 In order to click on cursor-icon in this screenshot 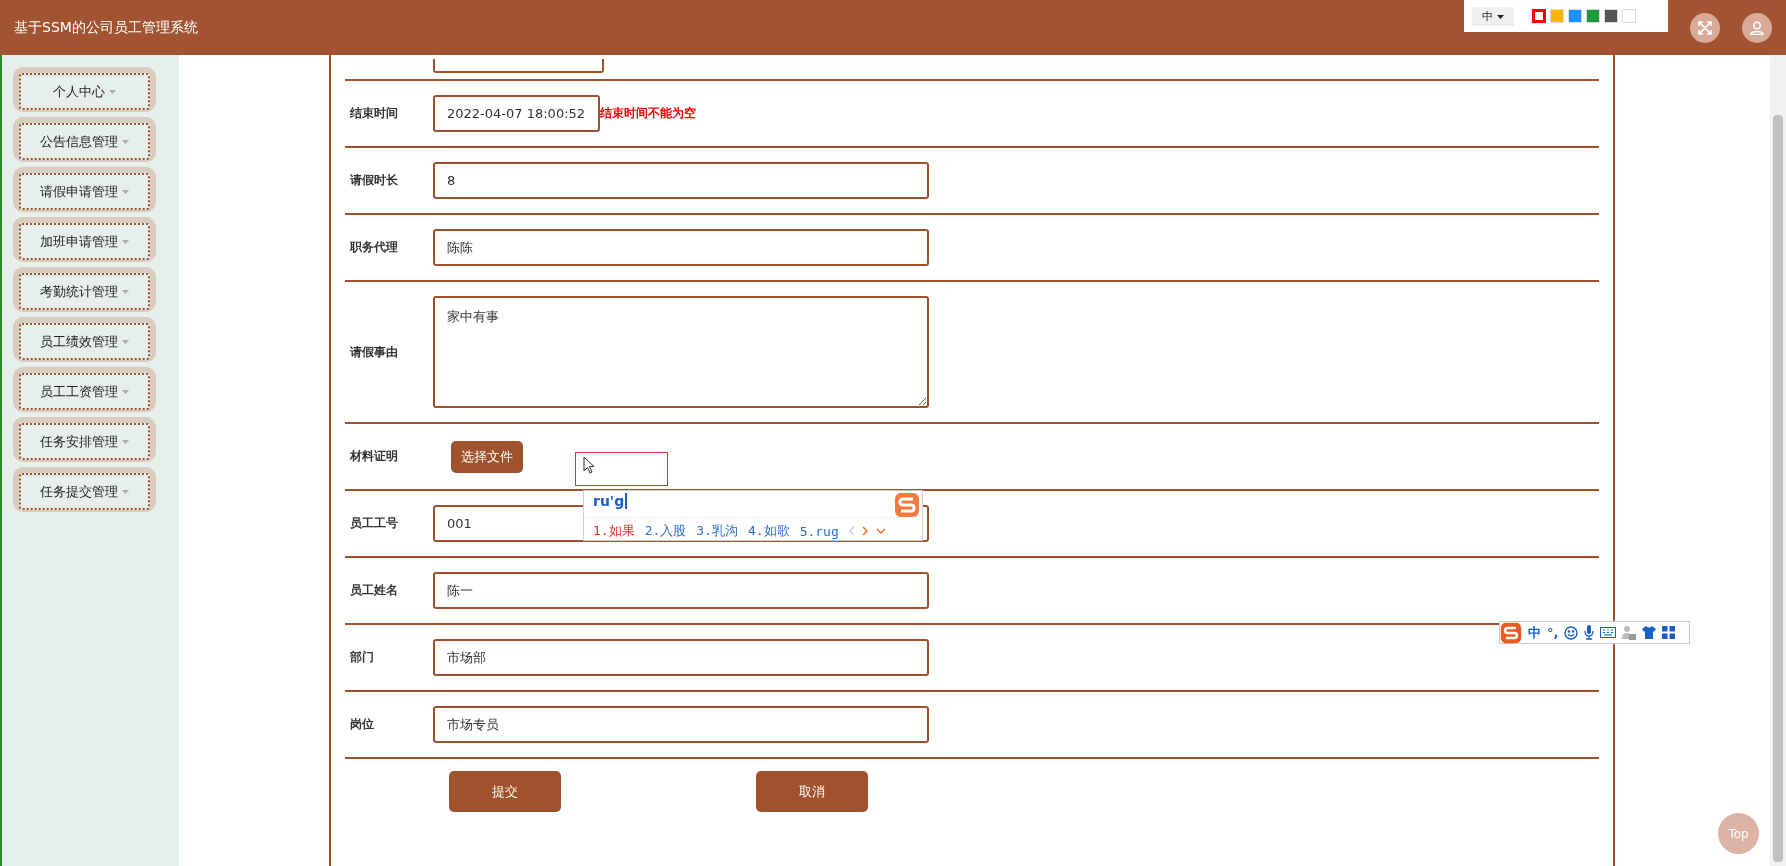, I will do `click(589, 464)`.